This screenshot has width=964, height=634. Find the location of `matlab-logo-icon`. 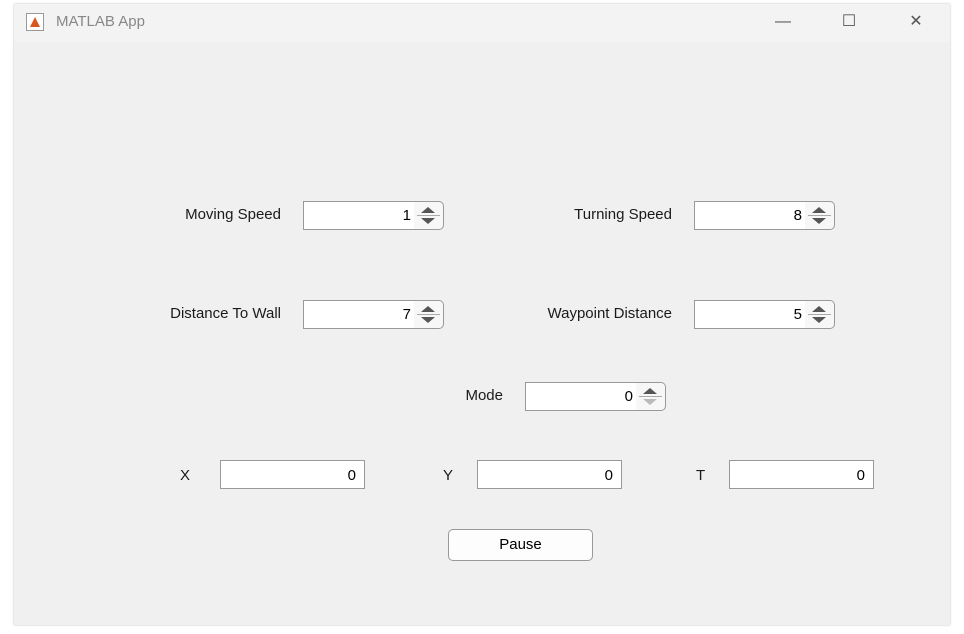

matlab-logo-icon is located at coordinates (35, 22).